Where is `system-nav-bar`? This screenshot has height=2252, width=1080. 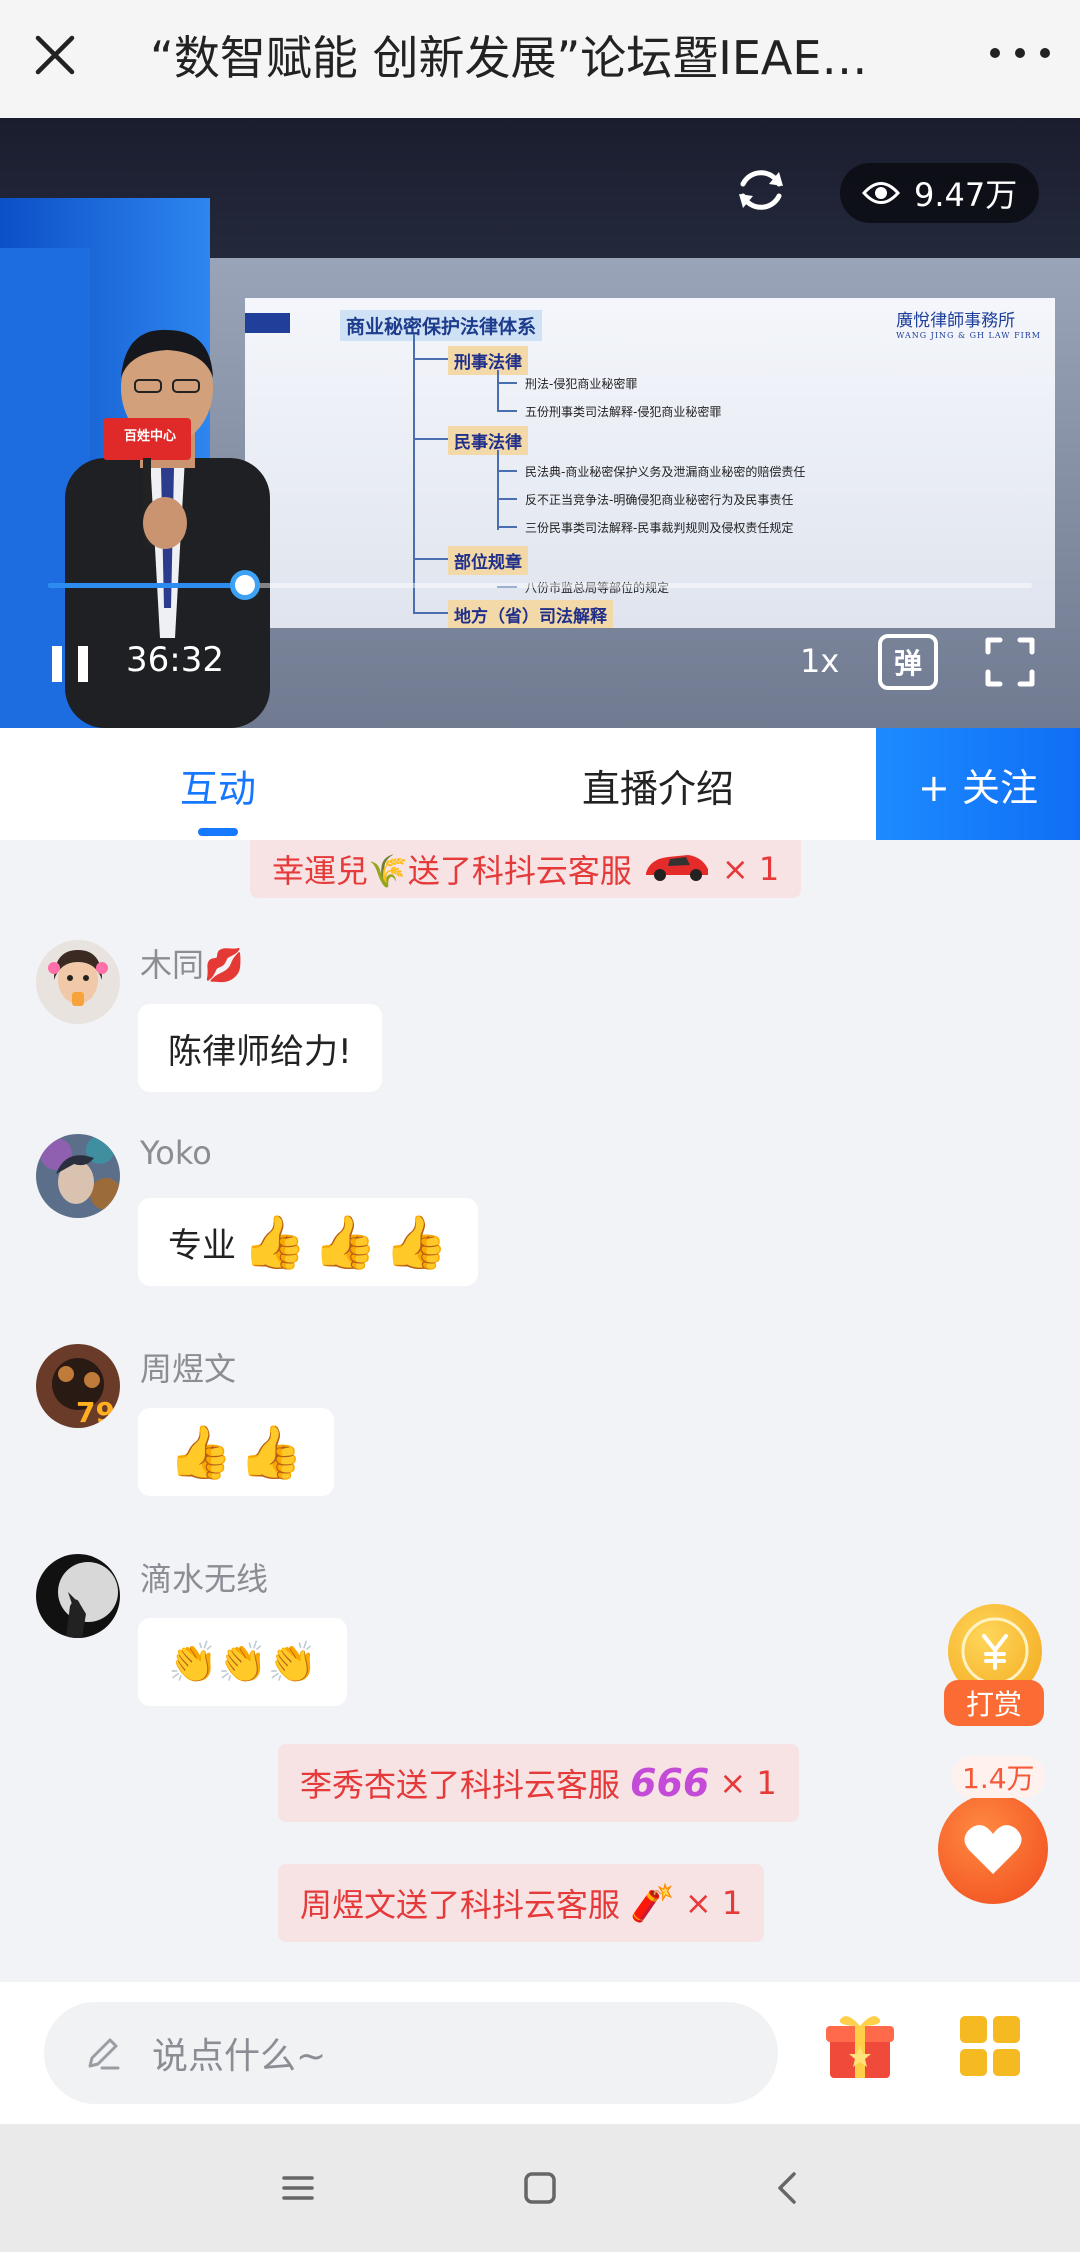
system-nav-bar is located at coordinates (540, 2188).